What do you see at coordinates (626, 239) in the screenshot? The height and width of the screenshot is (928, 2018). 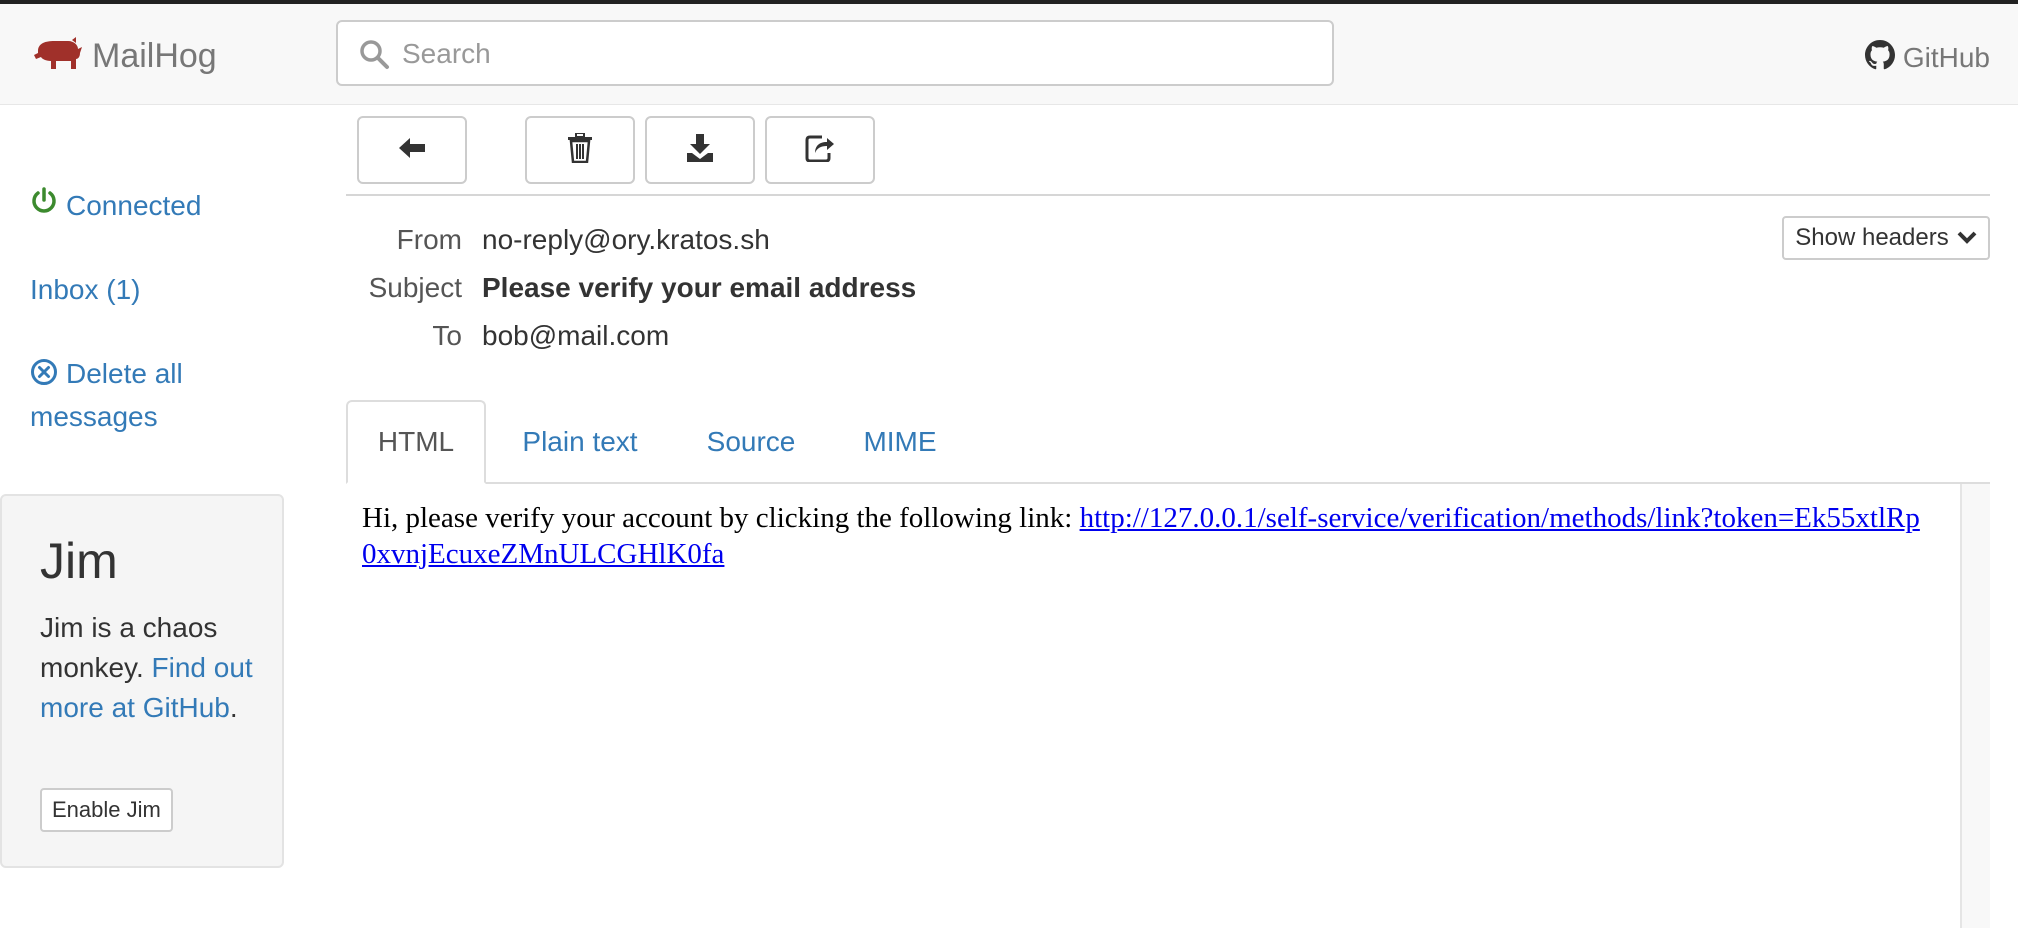 I see `from-value: no-reply@ory.kratos.sh` at bounding box center [626, 239].